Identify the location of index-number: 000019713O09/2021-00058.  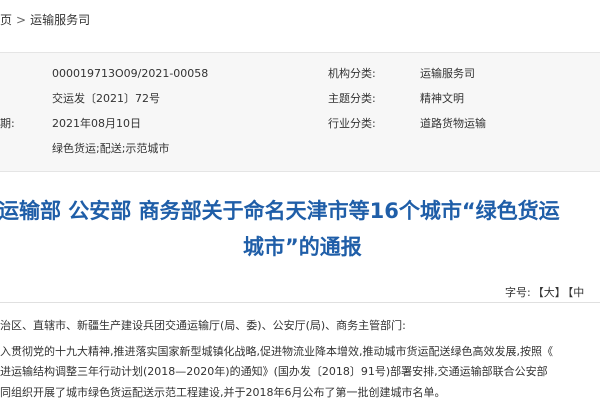
(130, 73).